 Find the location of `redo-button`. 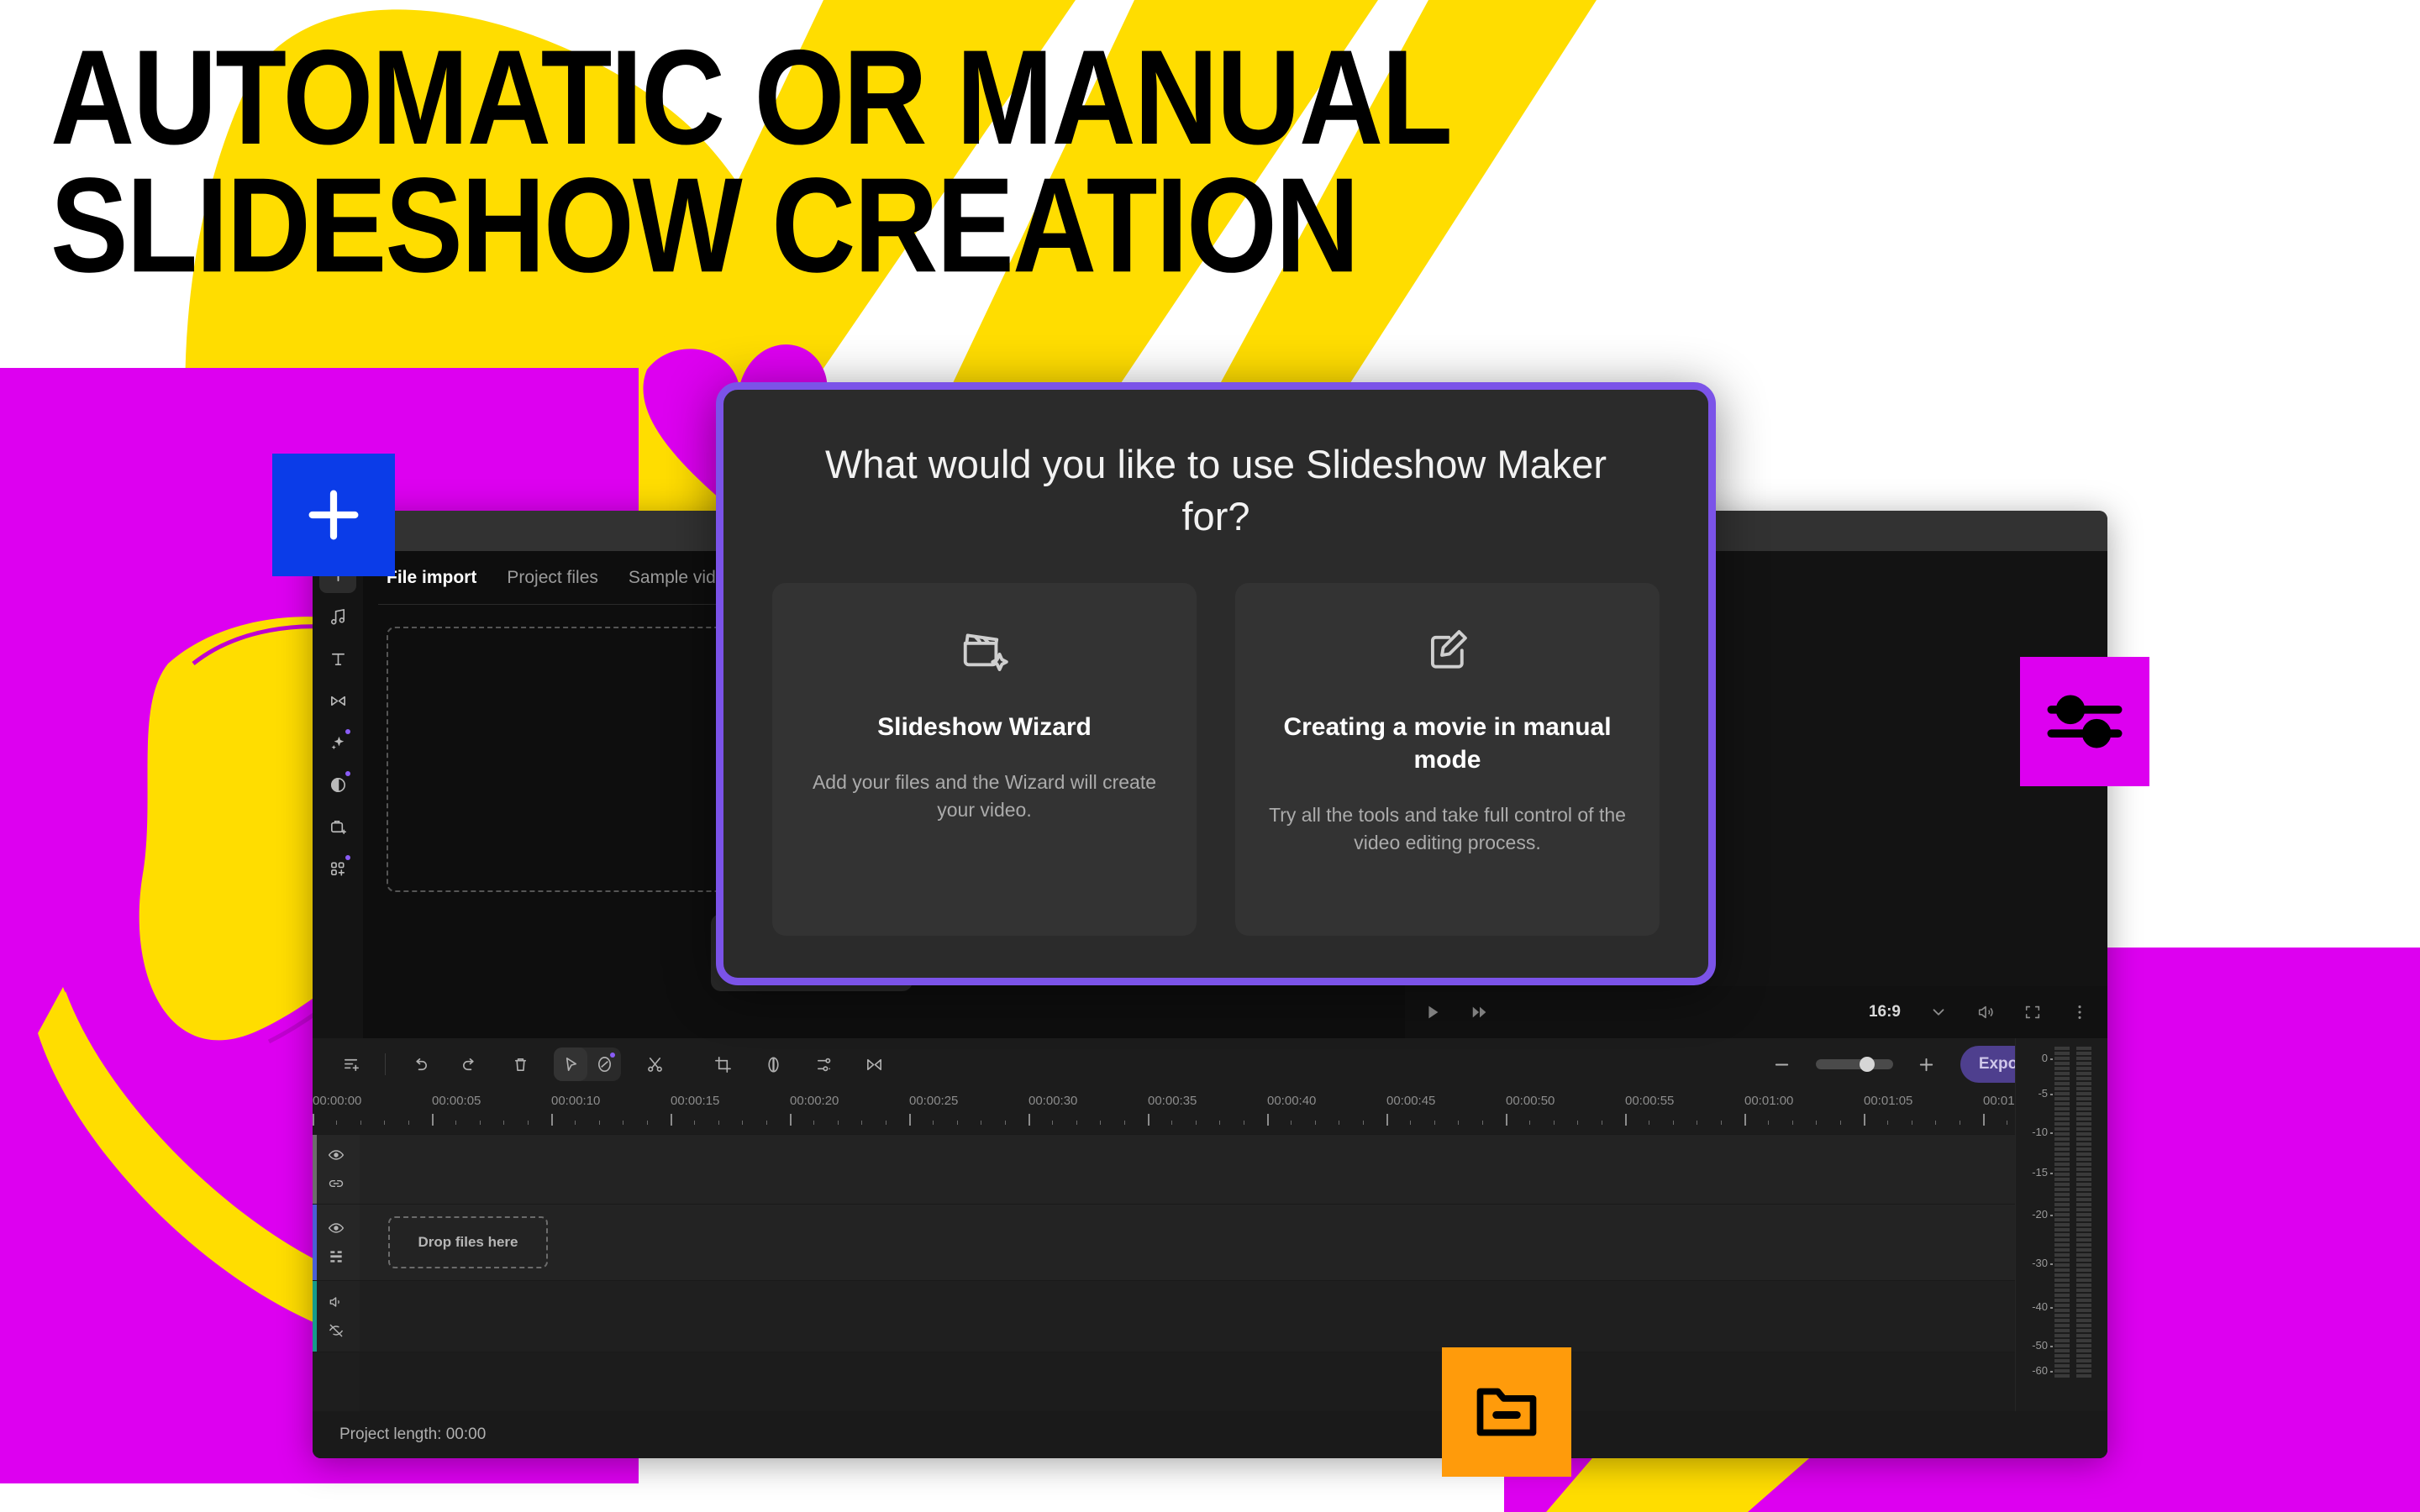

redo-button is located at coordinates (470, 1064).